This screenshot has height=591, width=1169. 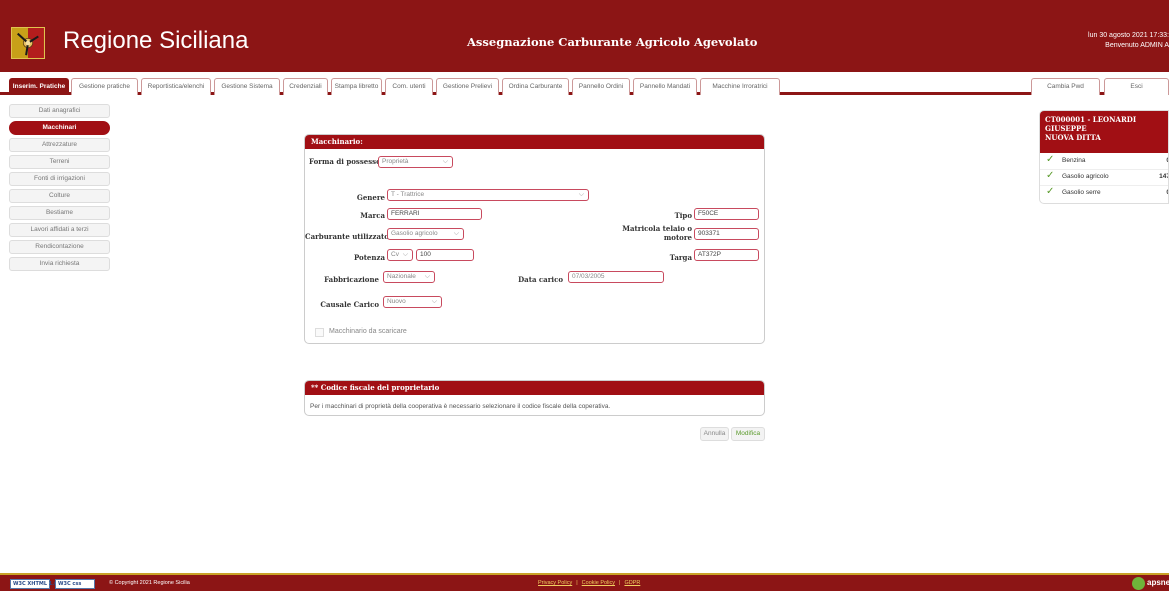 What do you see at coordinates (156, 40) in the screenshot?
I see `brand-name: Regione Siciliana` at bounding box center [156, 40].